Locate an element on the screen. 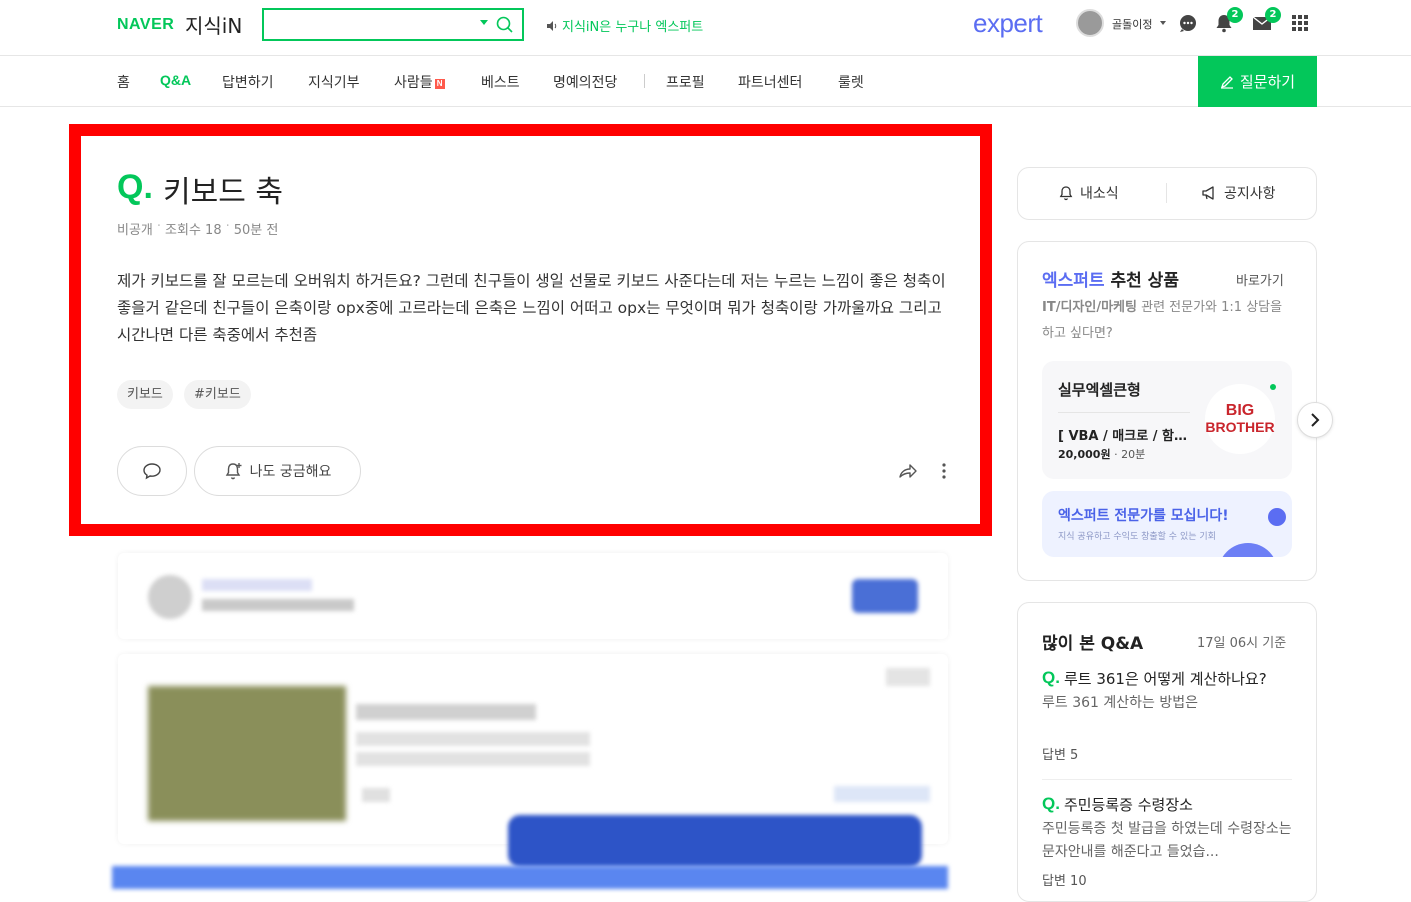 The width and height of the screenshot is (1411, 902). nav-people-label: 사람들 is located at coordinates (413, 83).